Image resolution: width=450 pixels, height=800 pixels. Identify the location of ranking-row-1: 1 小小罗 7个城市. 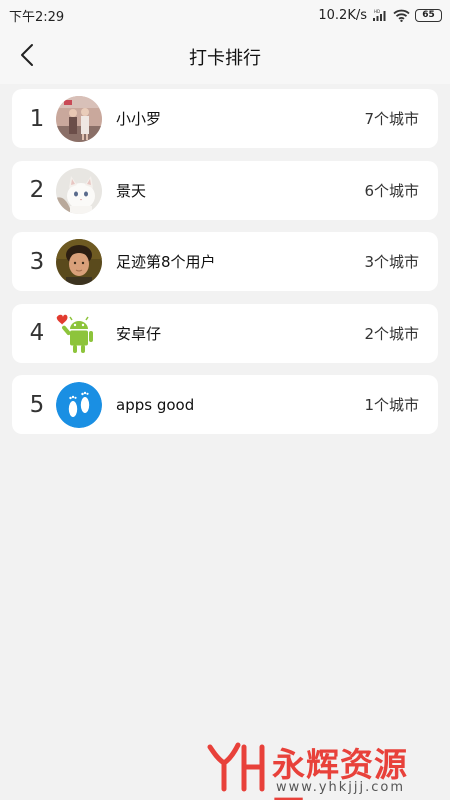
(225, 118).